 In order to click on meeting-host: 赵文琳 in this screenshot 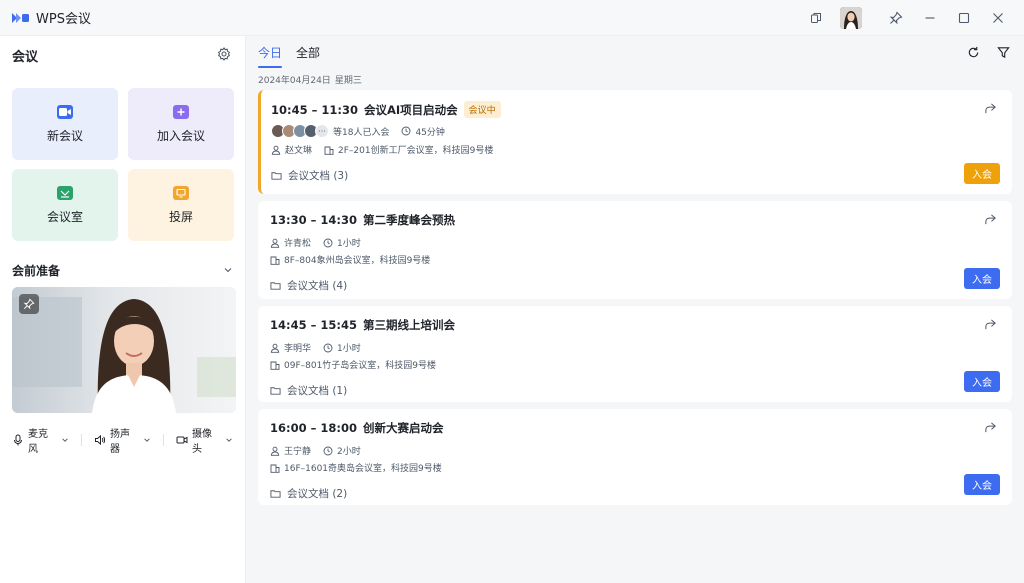, I will do `click(299, 151)`.